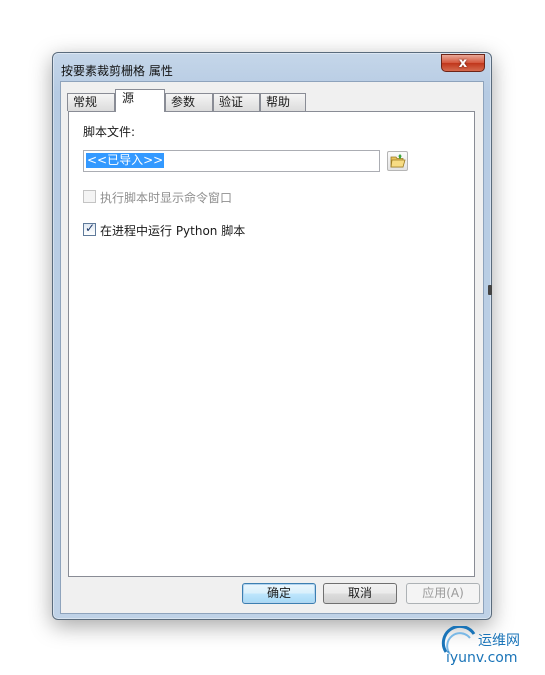  Describe the element at coordinates (272, 67) in the screenshot. I see `title-bar: 按要素裁剪栅格 属性 x` at that location.